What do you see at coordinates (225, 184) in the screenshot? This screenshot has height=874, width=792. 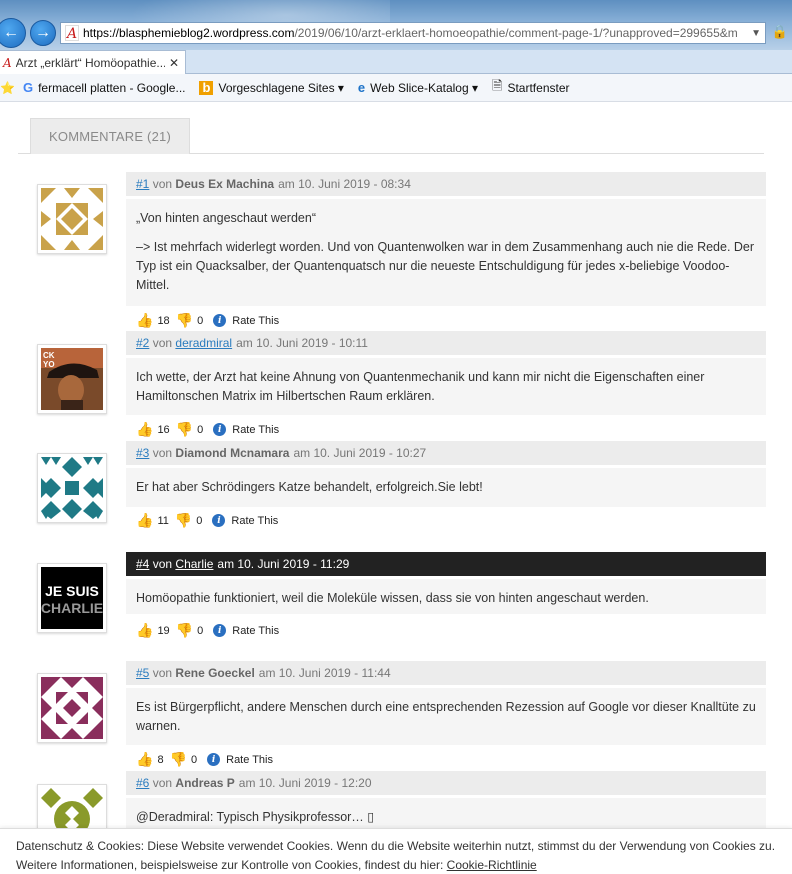 I see `comment-author: Deus Ex Machina` at bounding box center [225, 184].